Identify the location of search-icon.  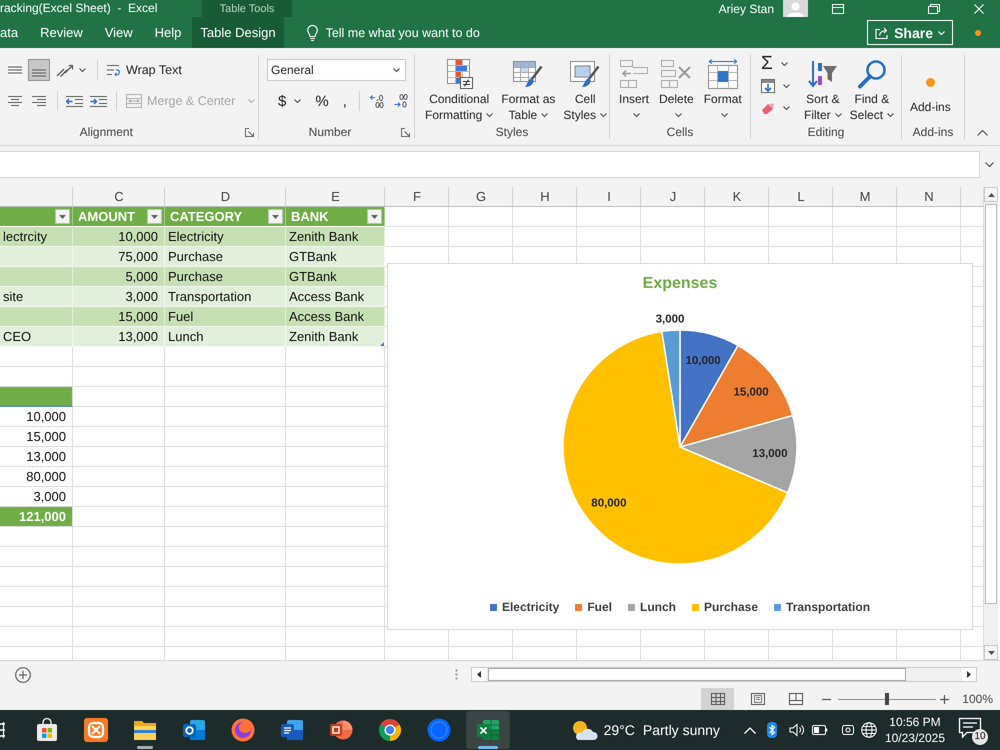
(871, 74).